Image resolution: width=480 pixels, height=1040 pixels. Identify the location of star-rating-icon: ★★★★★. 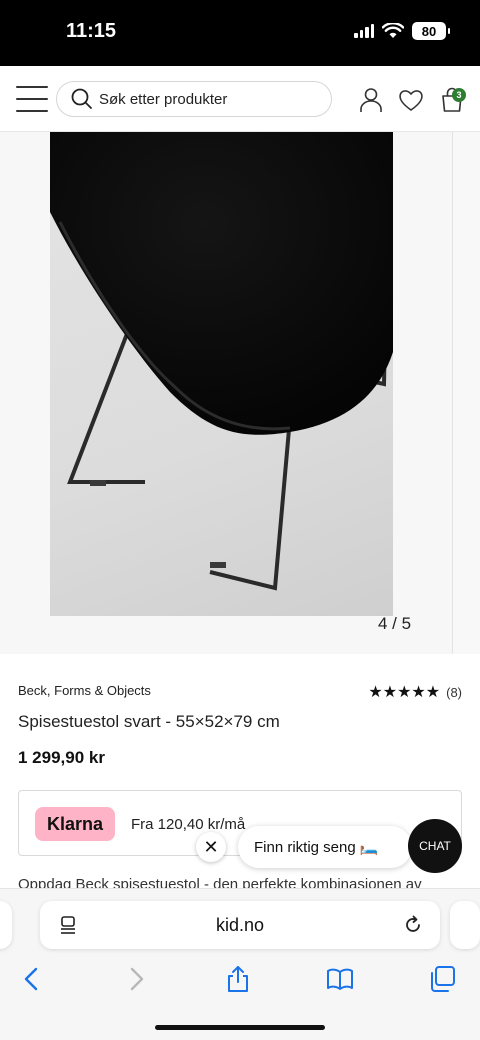
(404, 692).